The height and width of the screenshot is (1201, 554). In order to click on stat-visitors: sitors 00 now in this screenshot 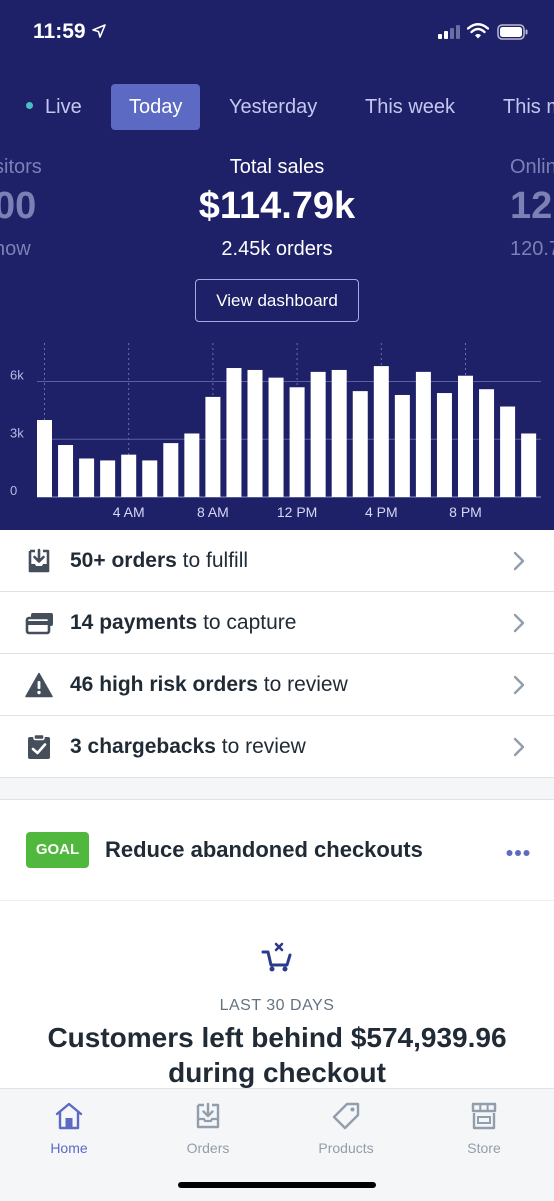, I will do `click(27, 208)`.